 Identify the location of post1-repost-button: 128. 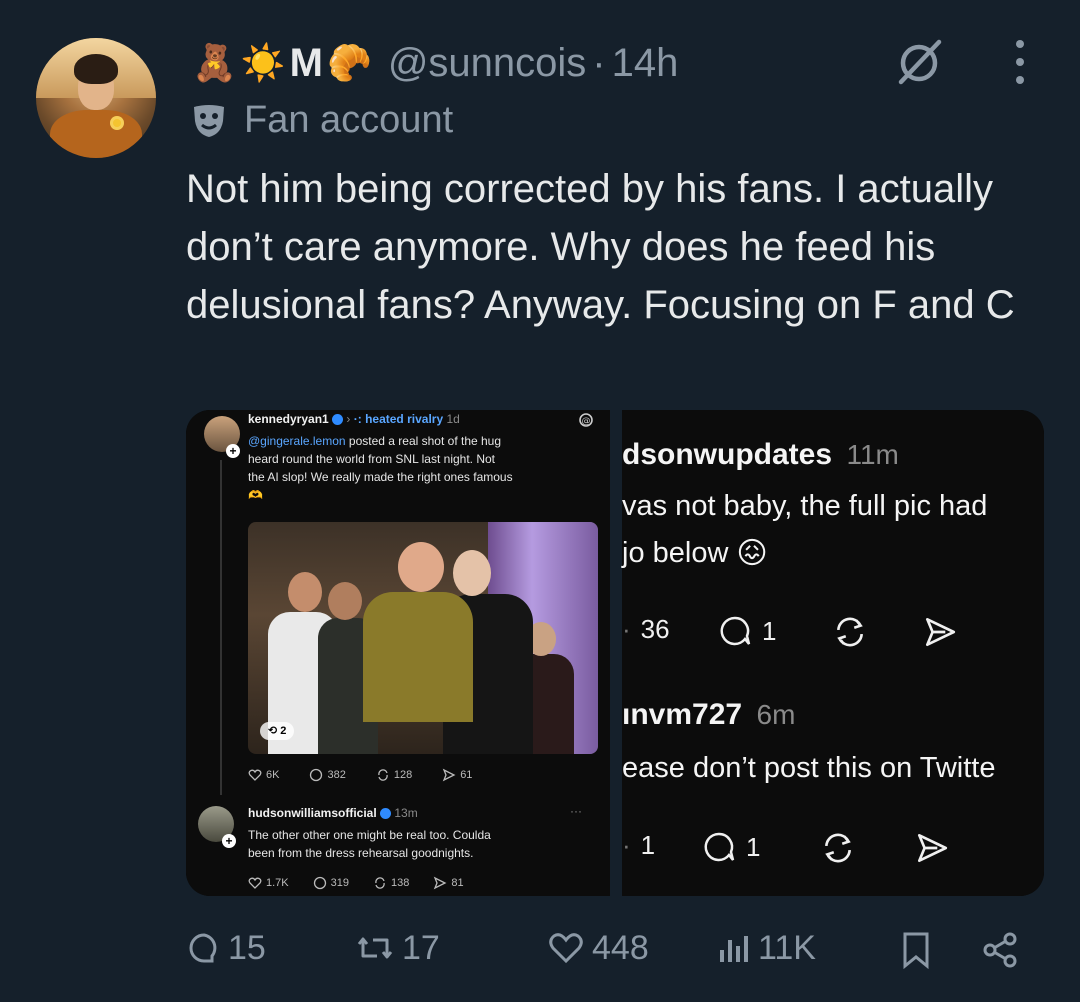
(394, 775).